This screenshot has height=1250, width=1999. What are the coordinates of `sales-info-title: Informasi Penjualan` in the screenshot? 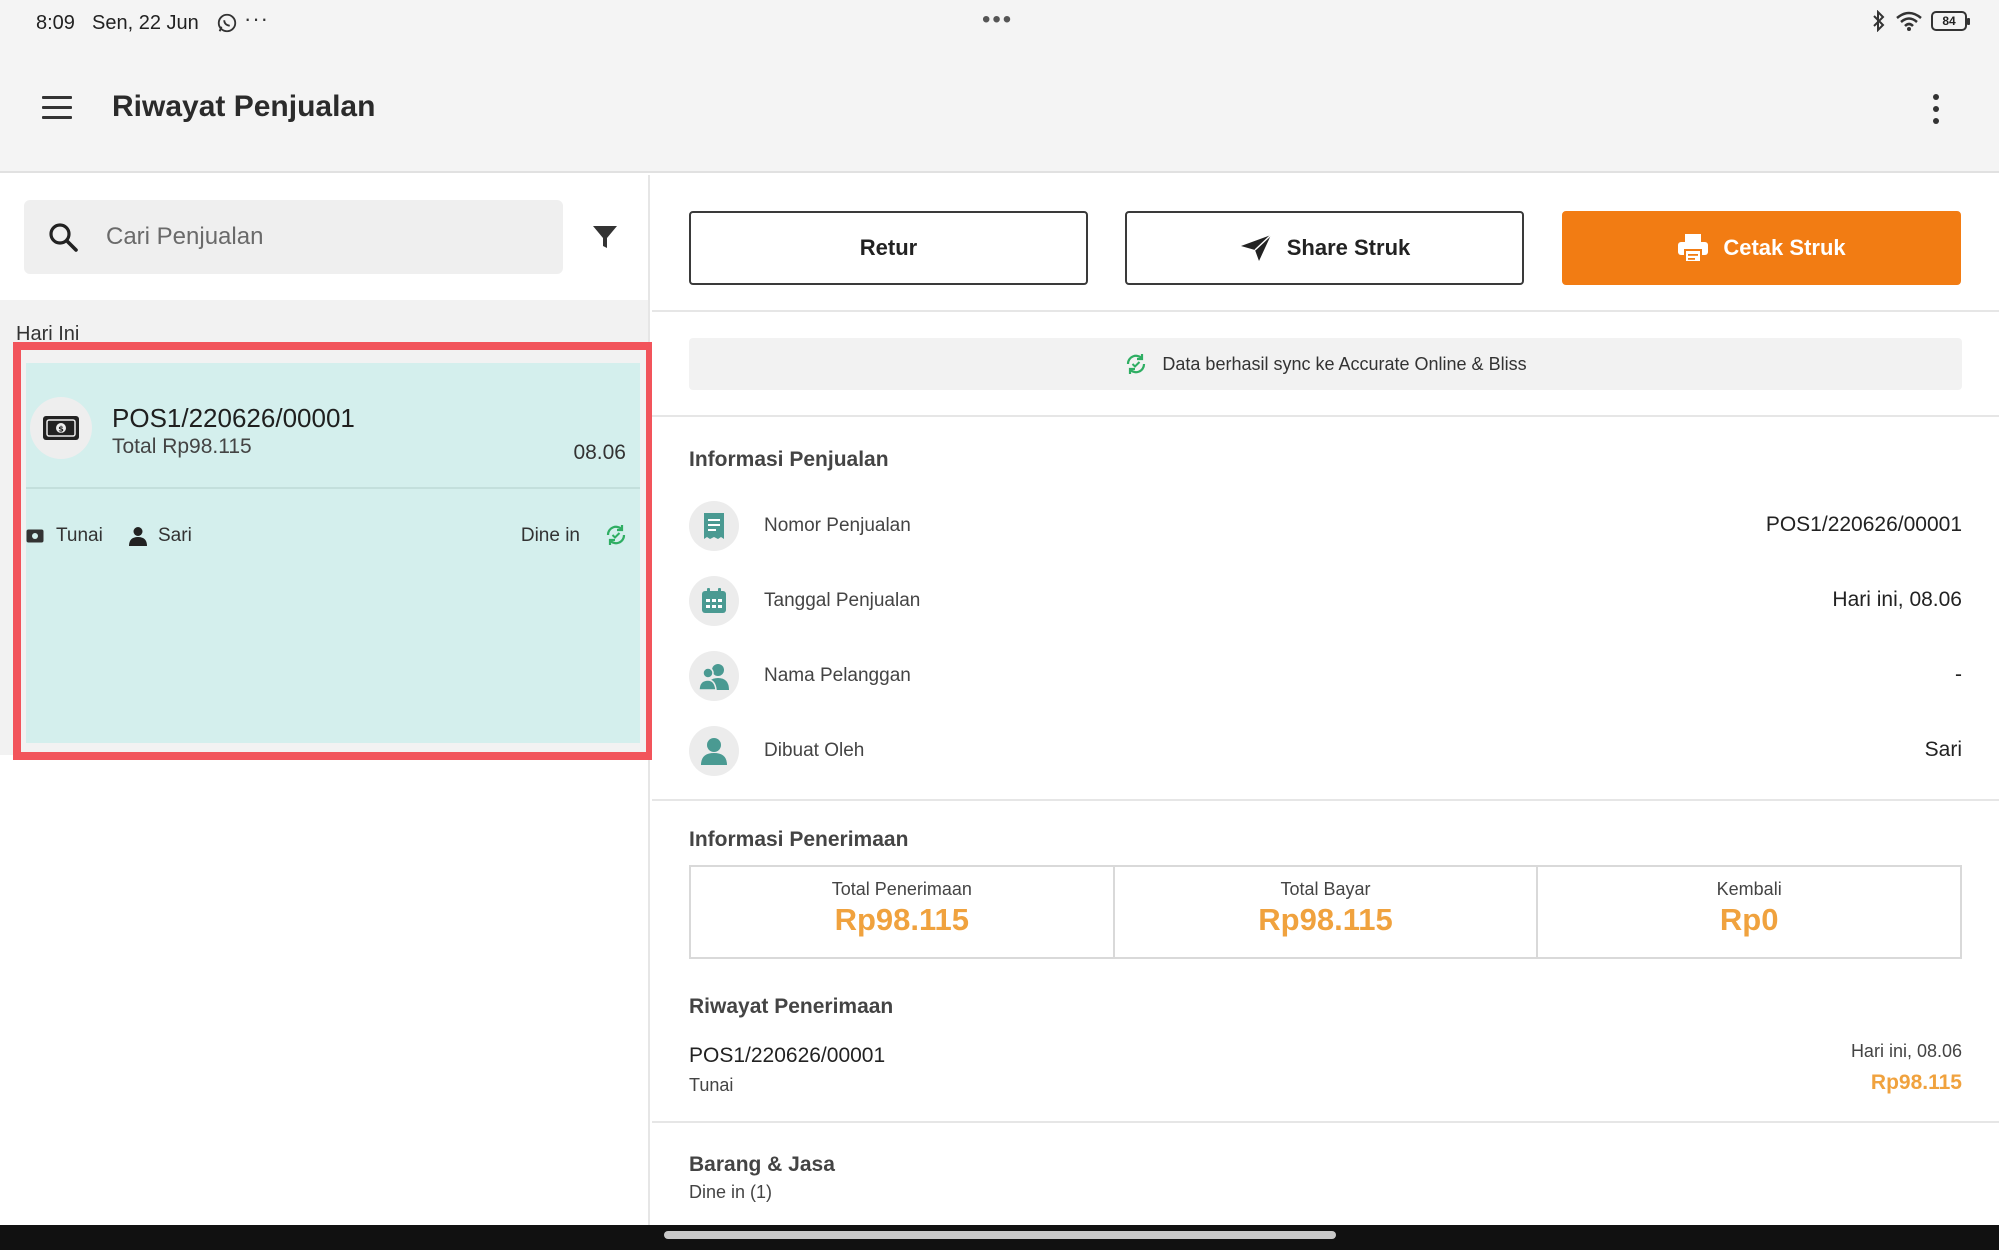 It's located at (789, 459).